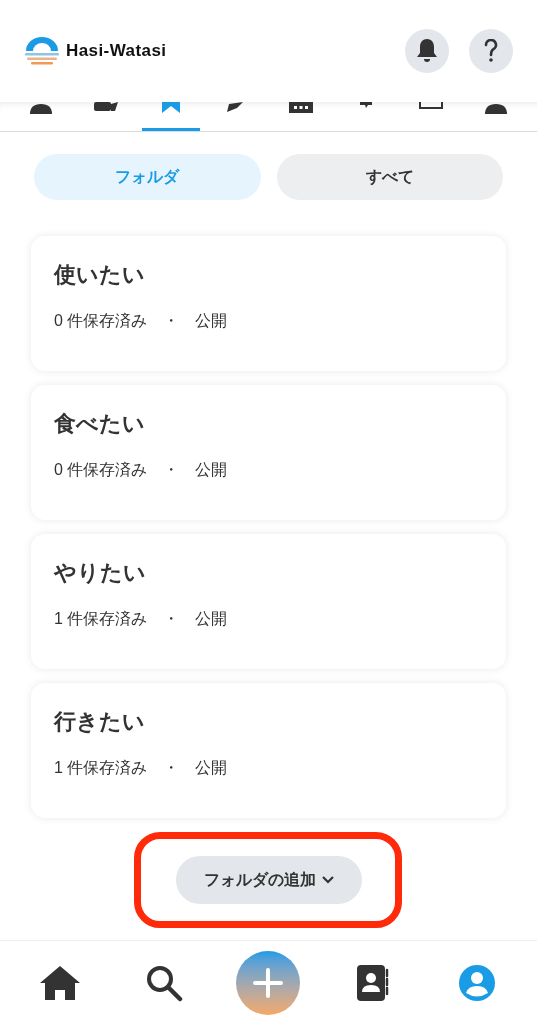  Describe the element at coordinates (268, 601) in the screenshot. I see `folder-card: やりたい 1 件保存済み ・ 公開` at that location.